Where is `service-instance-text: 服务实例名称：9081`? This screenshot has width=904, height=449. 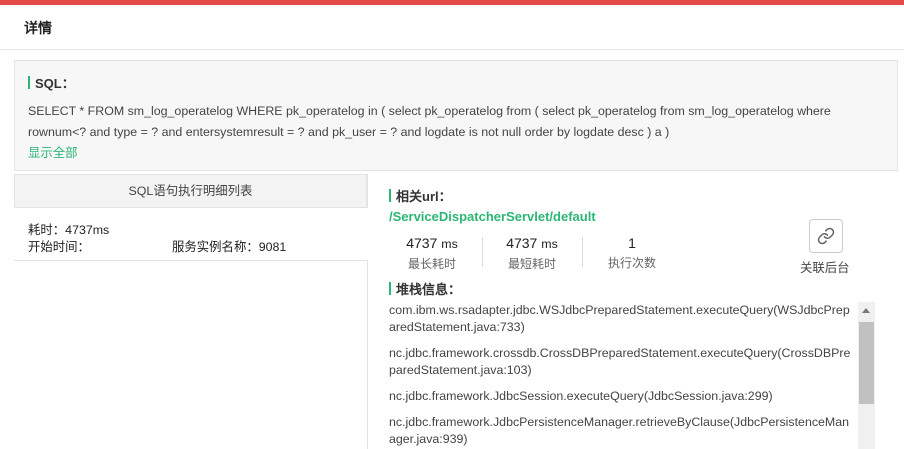 service-instance-text: 服务实例名称：9081 is located at coordinates (229, 247).